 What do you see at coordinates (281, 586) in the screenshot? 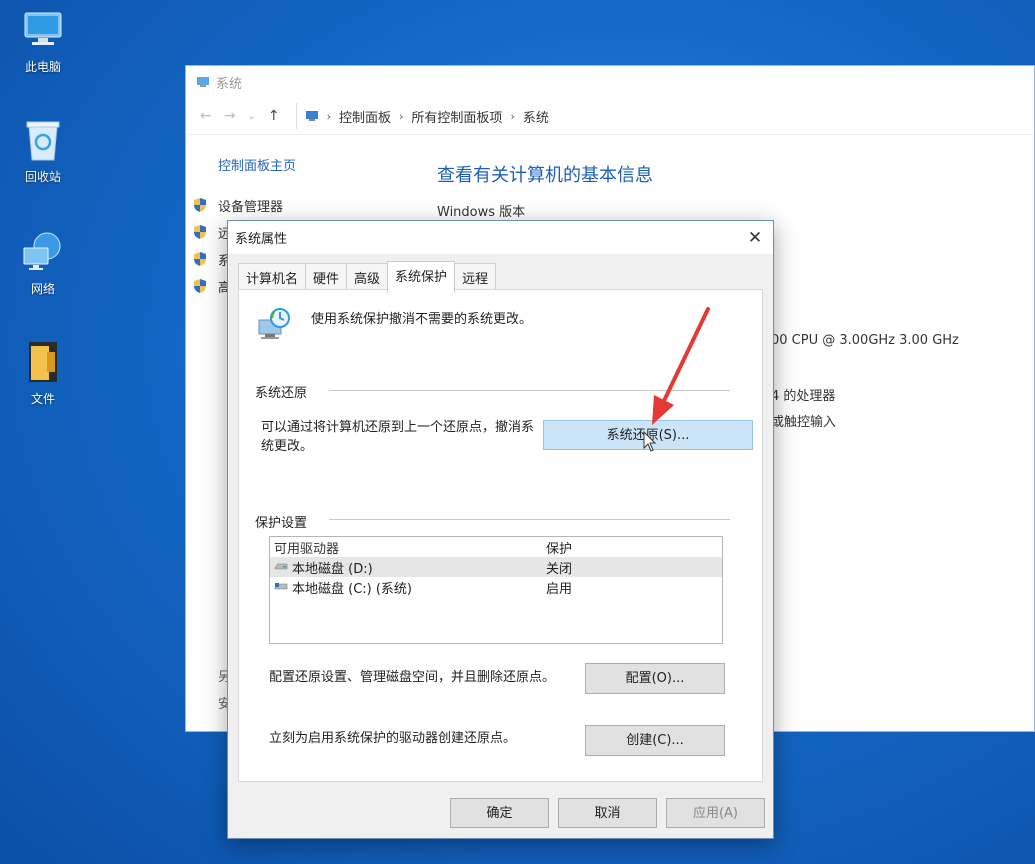
I see `system-disk-icon` at bounding box center [281, 586].